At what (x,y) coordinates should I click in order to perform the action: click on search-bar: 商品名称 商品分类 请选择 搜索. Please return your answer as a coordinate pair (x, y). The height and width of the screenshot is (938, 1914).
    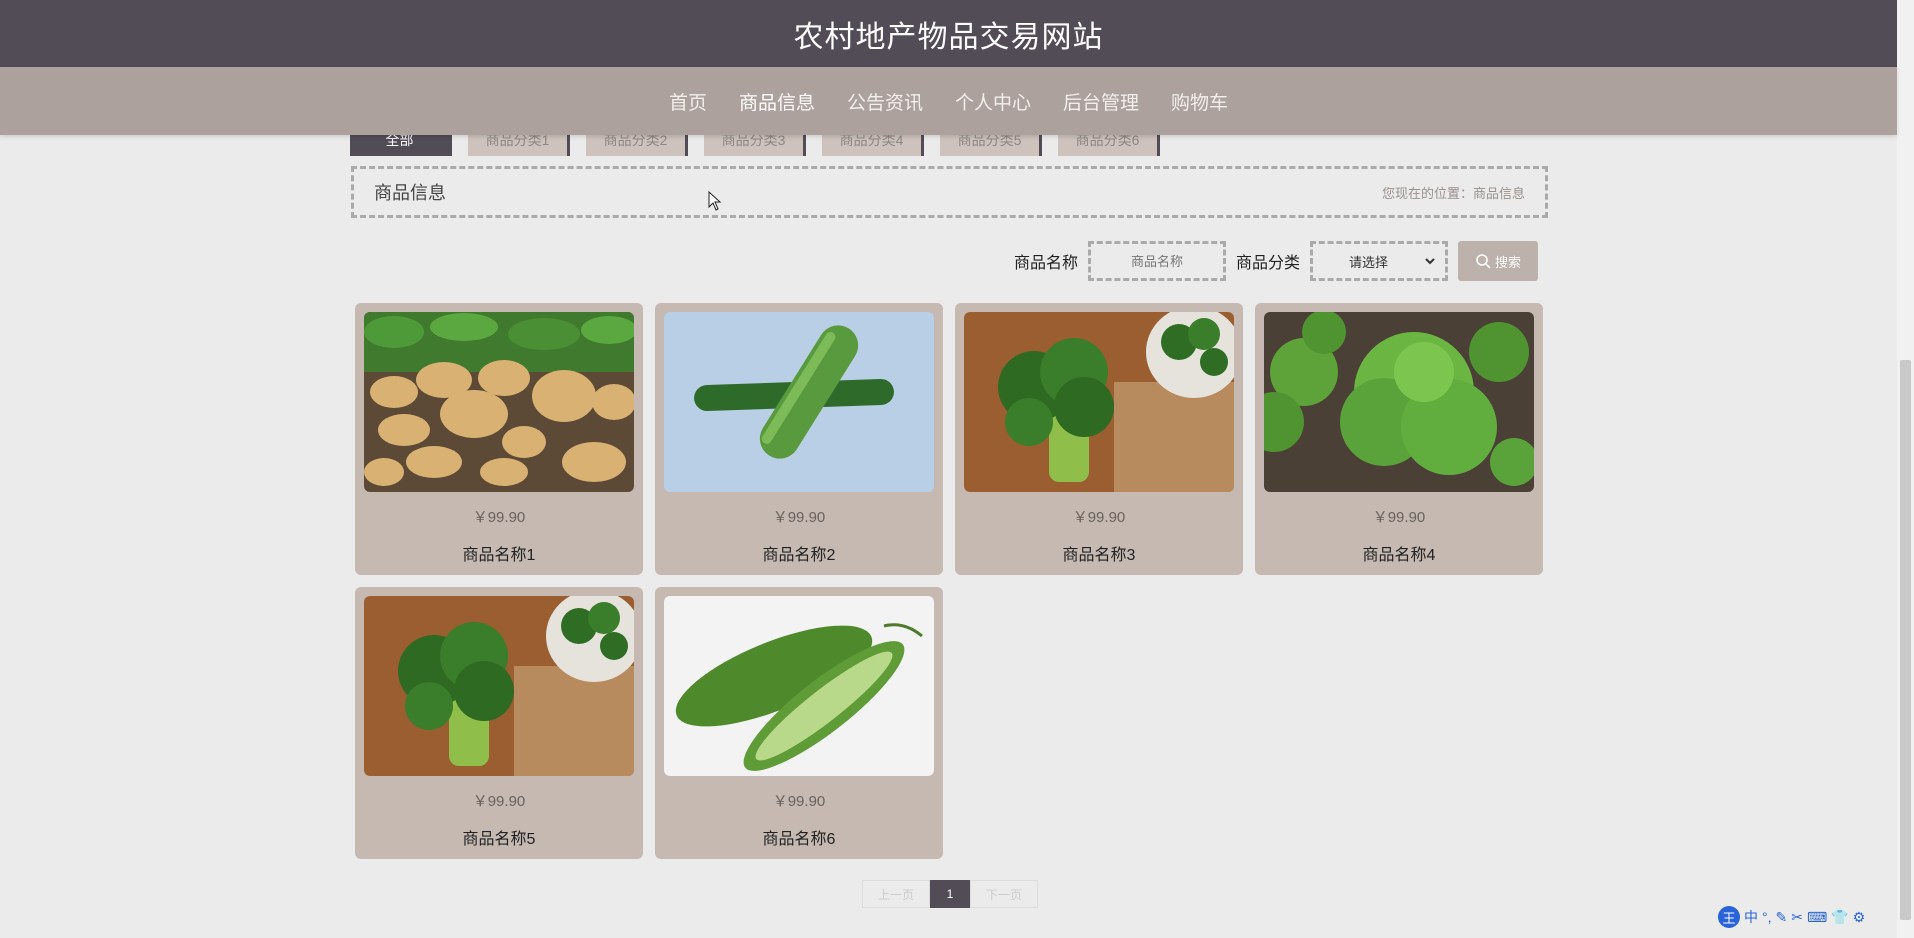
    Looking at the image, I should click on (1276, 261).